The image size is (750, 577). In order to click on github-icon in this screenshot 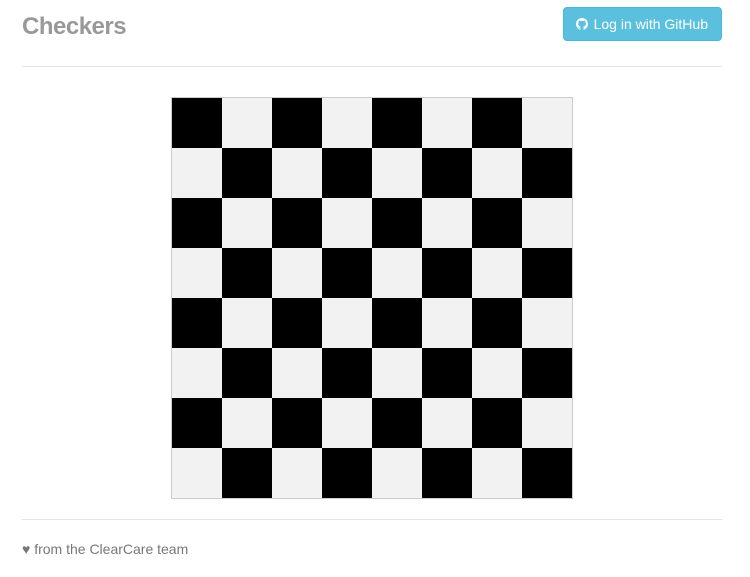, I will do `click(581, 24)`.